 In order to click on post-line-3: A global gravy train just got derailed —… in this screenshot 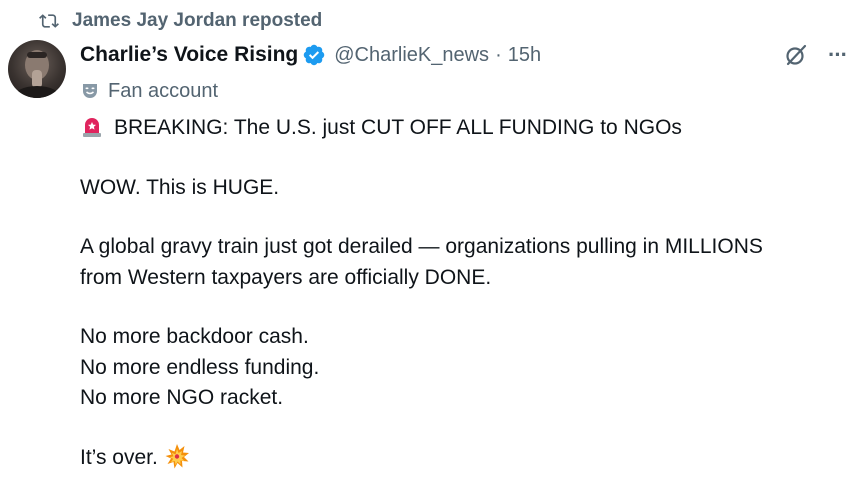, I will do `click(421, 246)`.